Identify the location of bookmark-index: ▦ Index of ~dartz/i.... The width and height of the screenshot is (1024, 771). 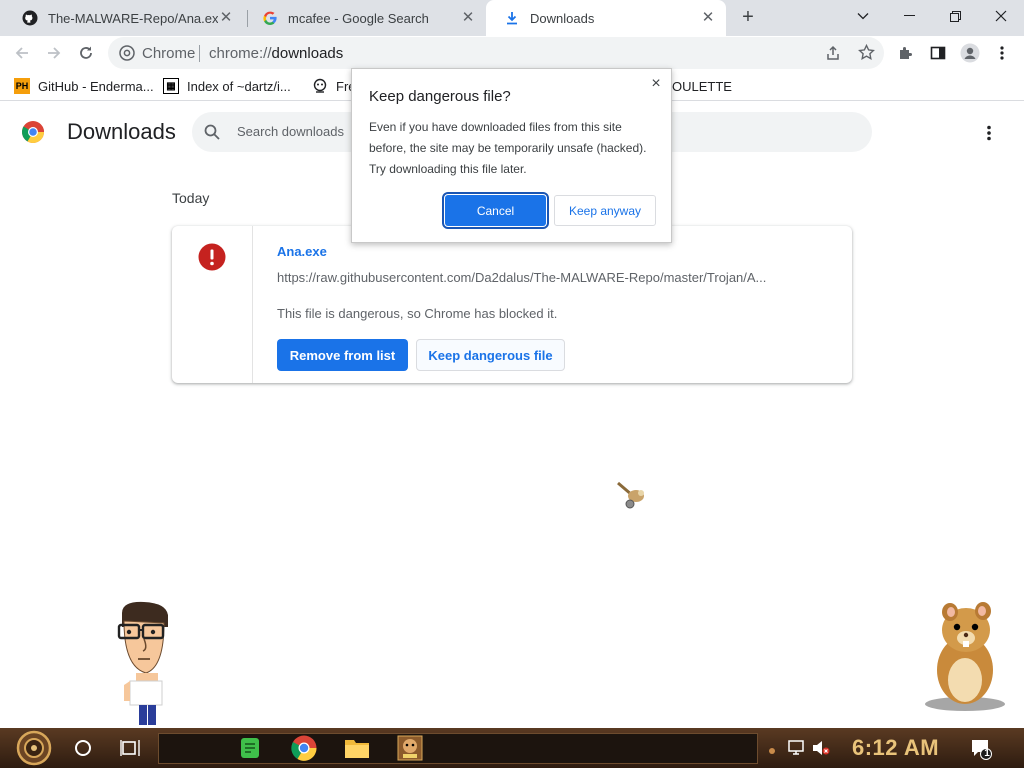
(227, 86).